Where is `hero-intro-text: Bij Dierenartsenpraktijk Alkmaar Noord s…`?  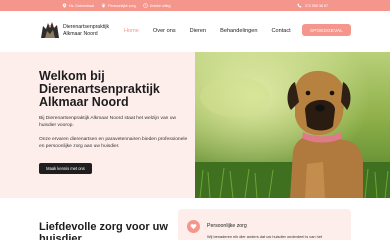
hero-intro-text: Bij Dierenartsenpraktijk Alkmaar Noord s… is located at coordinates (107, 122).